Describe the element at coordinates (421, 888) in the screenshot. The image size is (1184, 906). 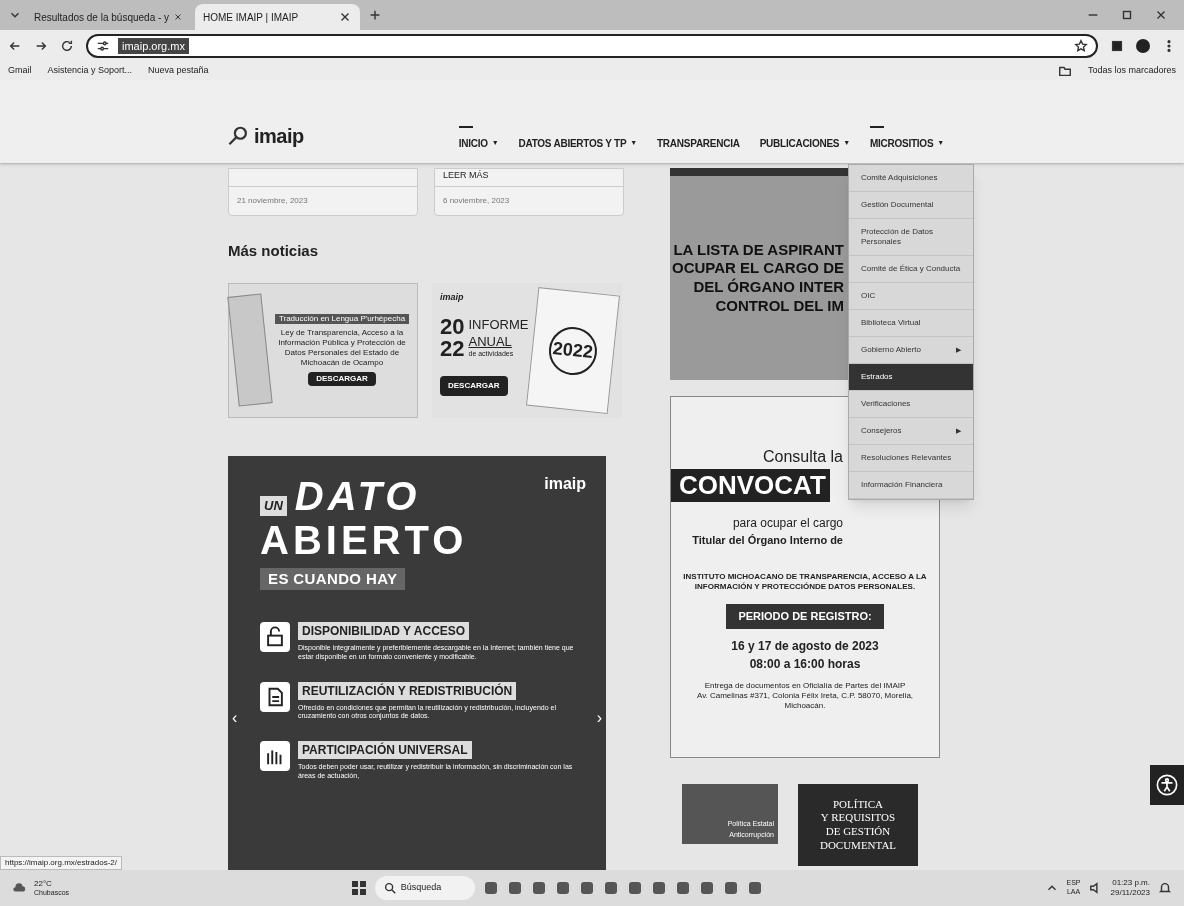
I see `search-placeholder: Búsqueda` at that location.